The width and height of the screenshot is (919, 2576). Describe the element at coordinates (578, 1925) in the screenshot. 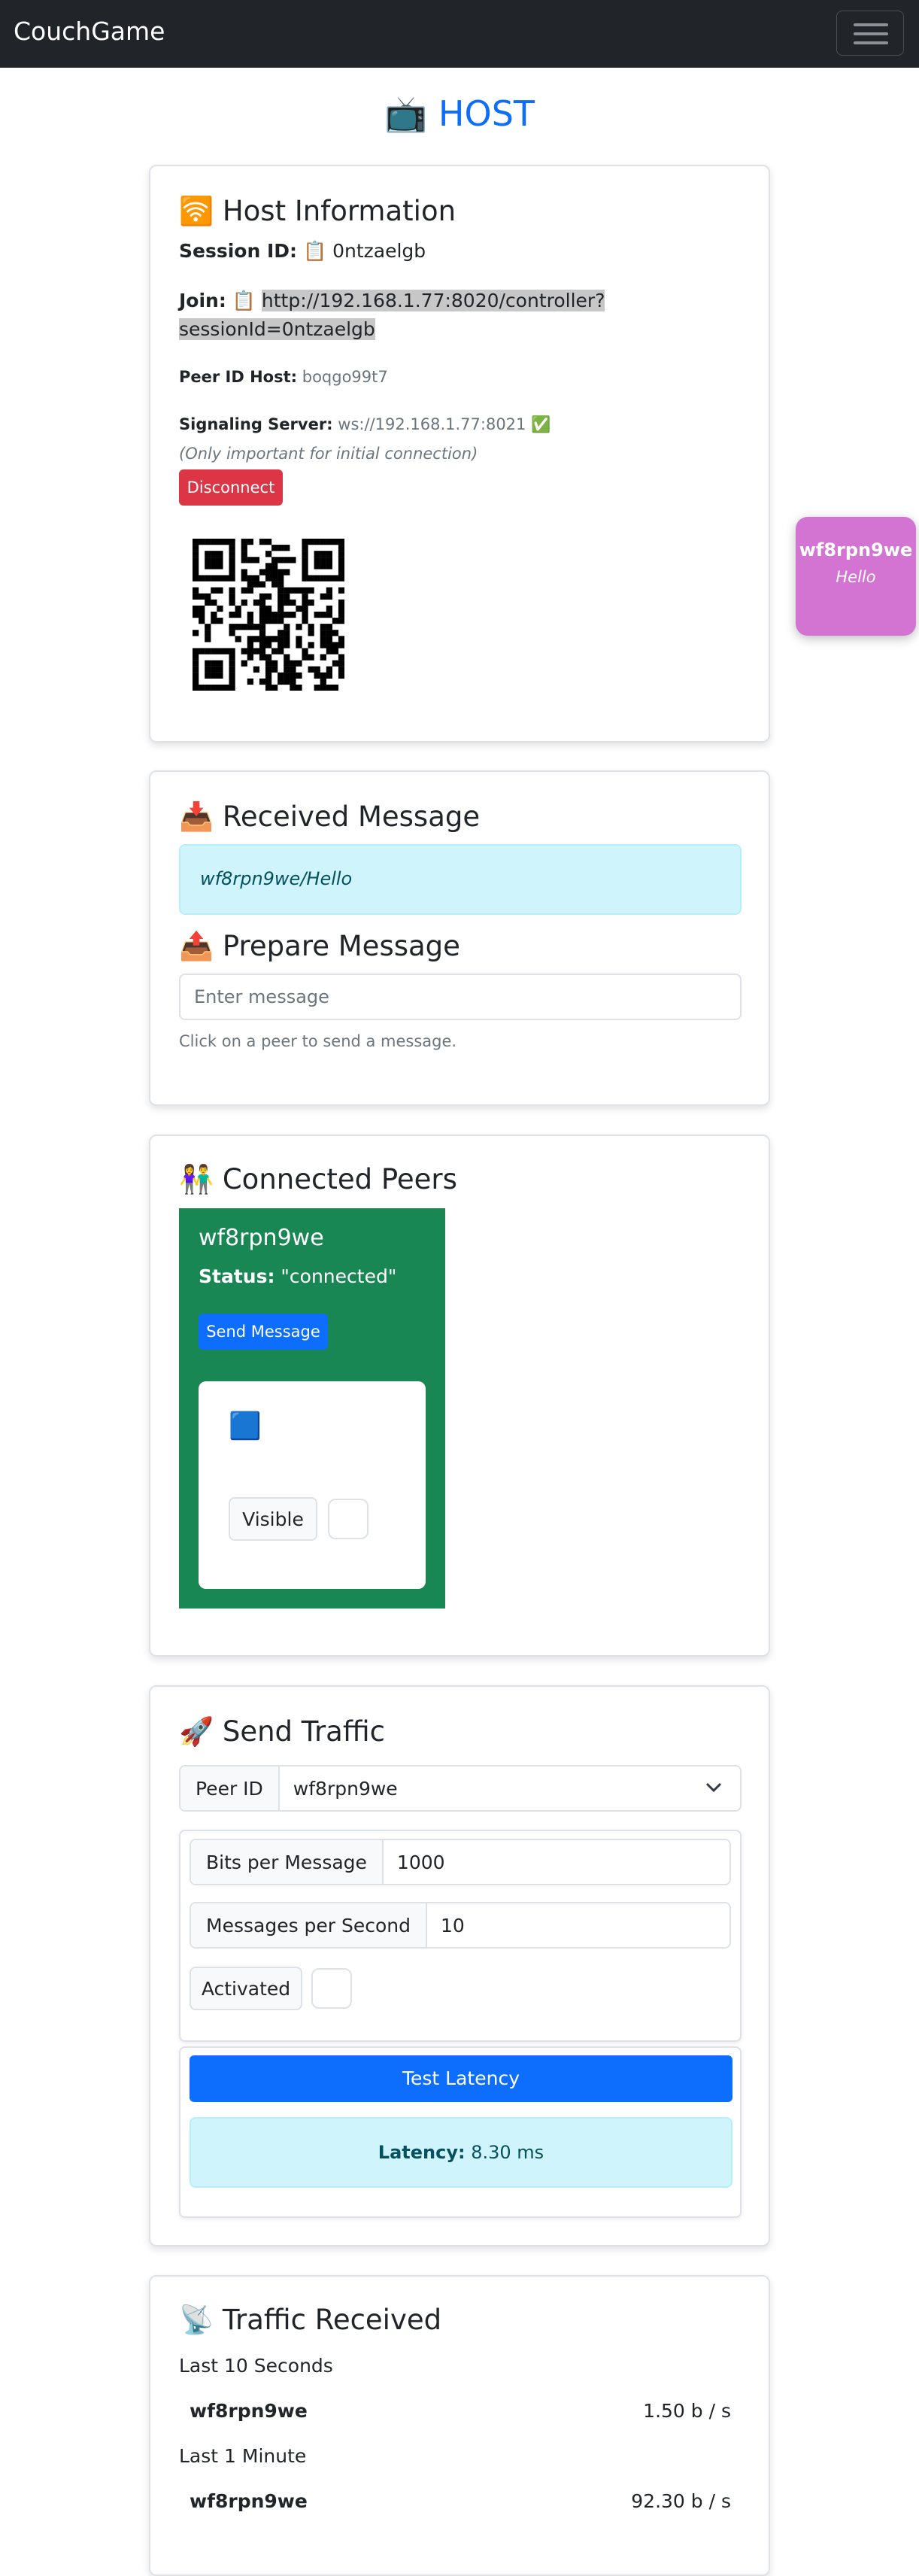

I see `messages-per-second-input: 10` at that location.